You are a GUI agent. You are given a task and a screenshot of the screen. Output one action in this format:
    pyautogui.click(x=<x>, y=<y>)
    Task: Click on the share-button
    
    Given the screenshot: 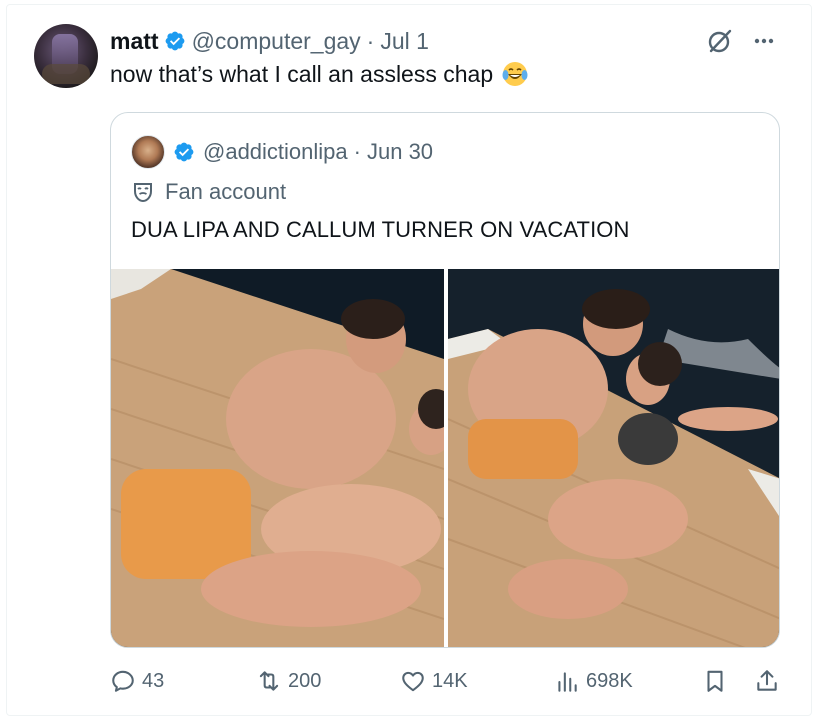 What is the action you would take?
    pyautogui.click(x=770, y=681)
    